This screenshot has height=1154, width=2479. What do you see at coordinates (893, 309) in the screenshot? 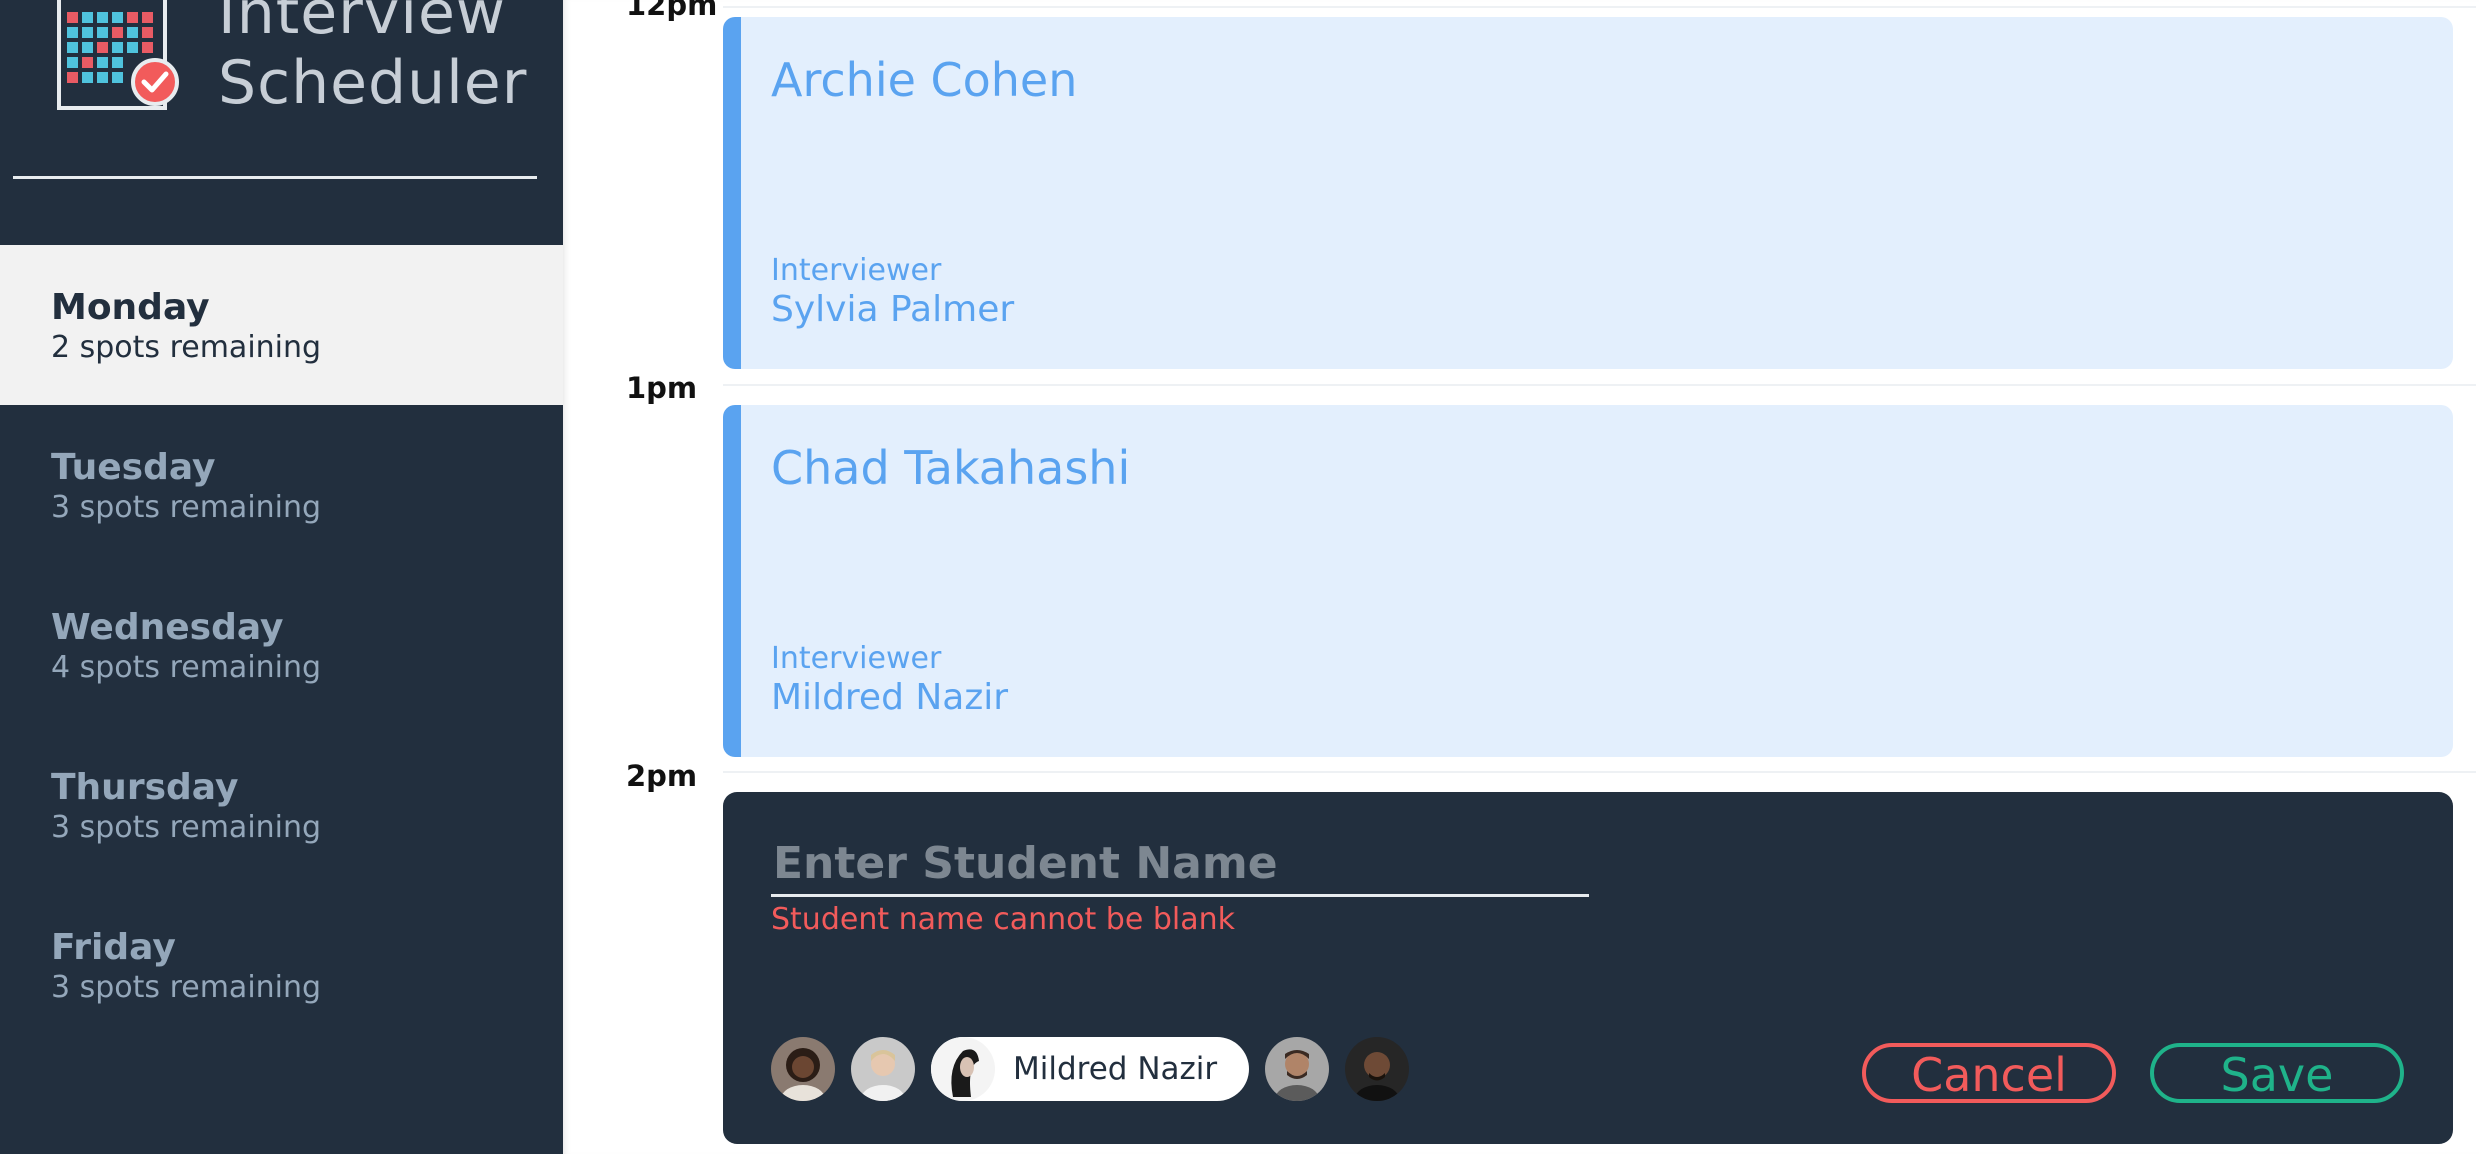
I see `interviewer-name: Sylvia Palmer` at bounding box center [893, 309].